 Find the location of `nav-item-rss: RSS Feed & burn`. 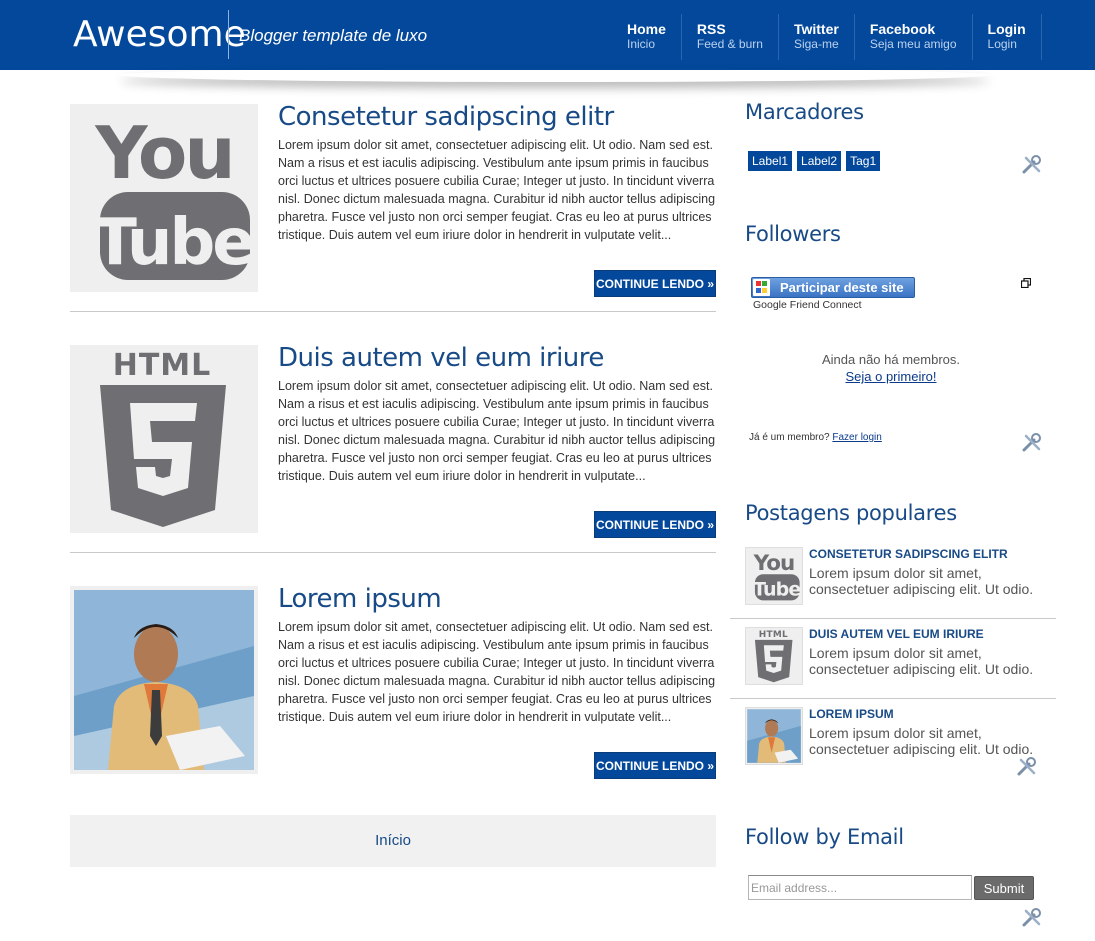

nav-item-rss: RSS Feed & burn is located at coordinates (730, 37).